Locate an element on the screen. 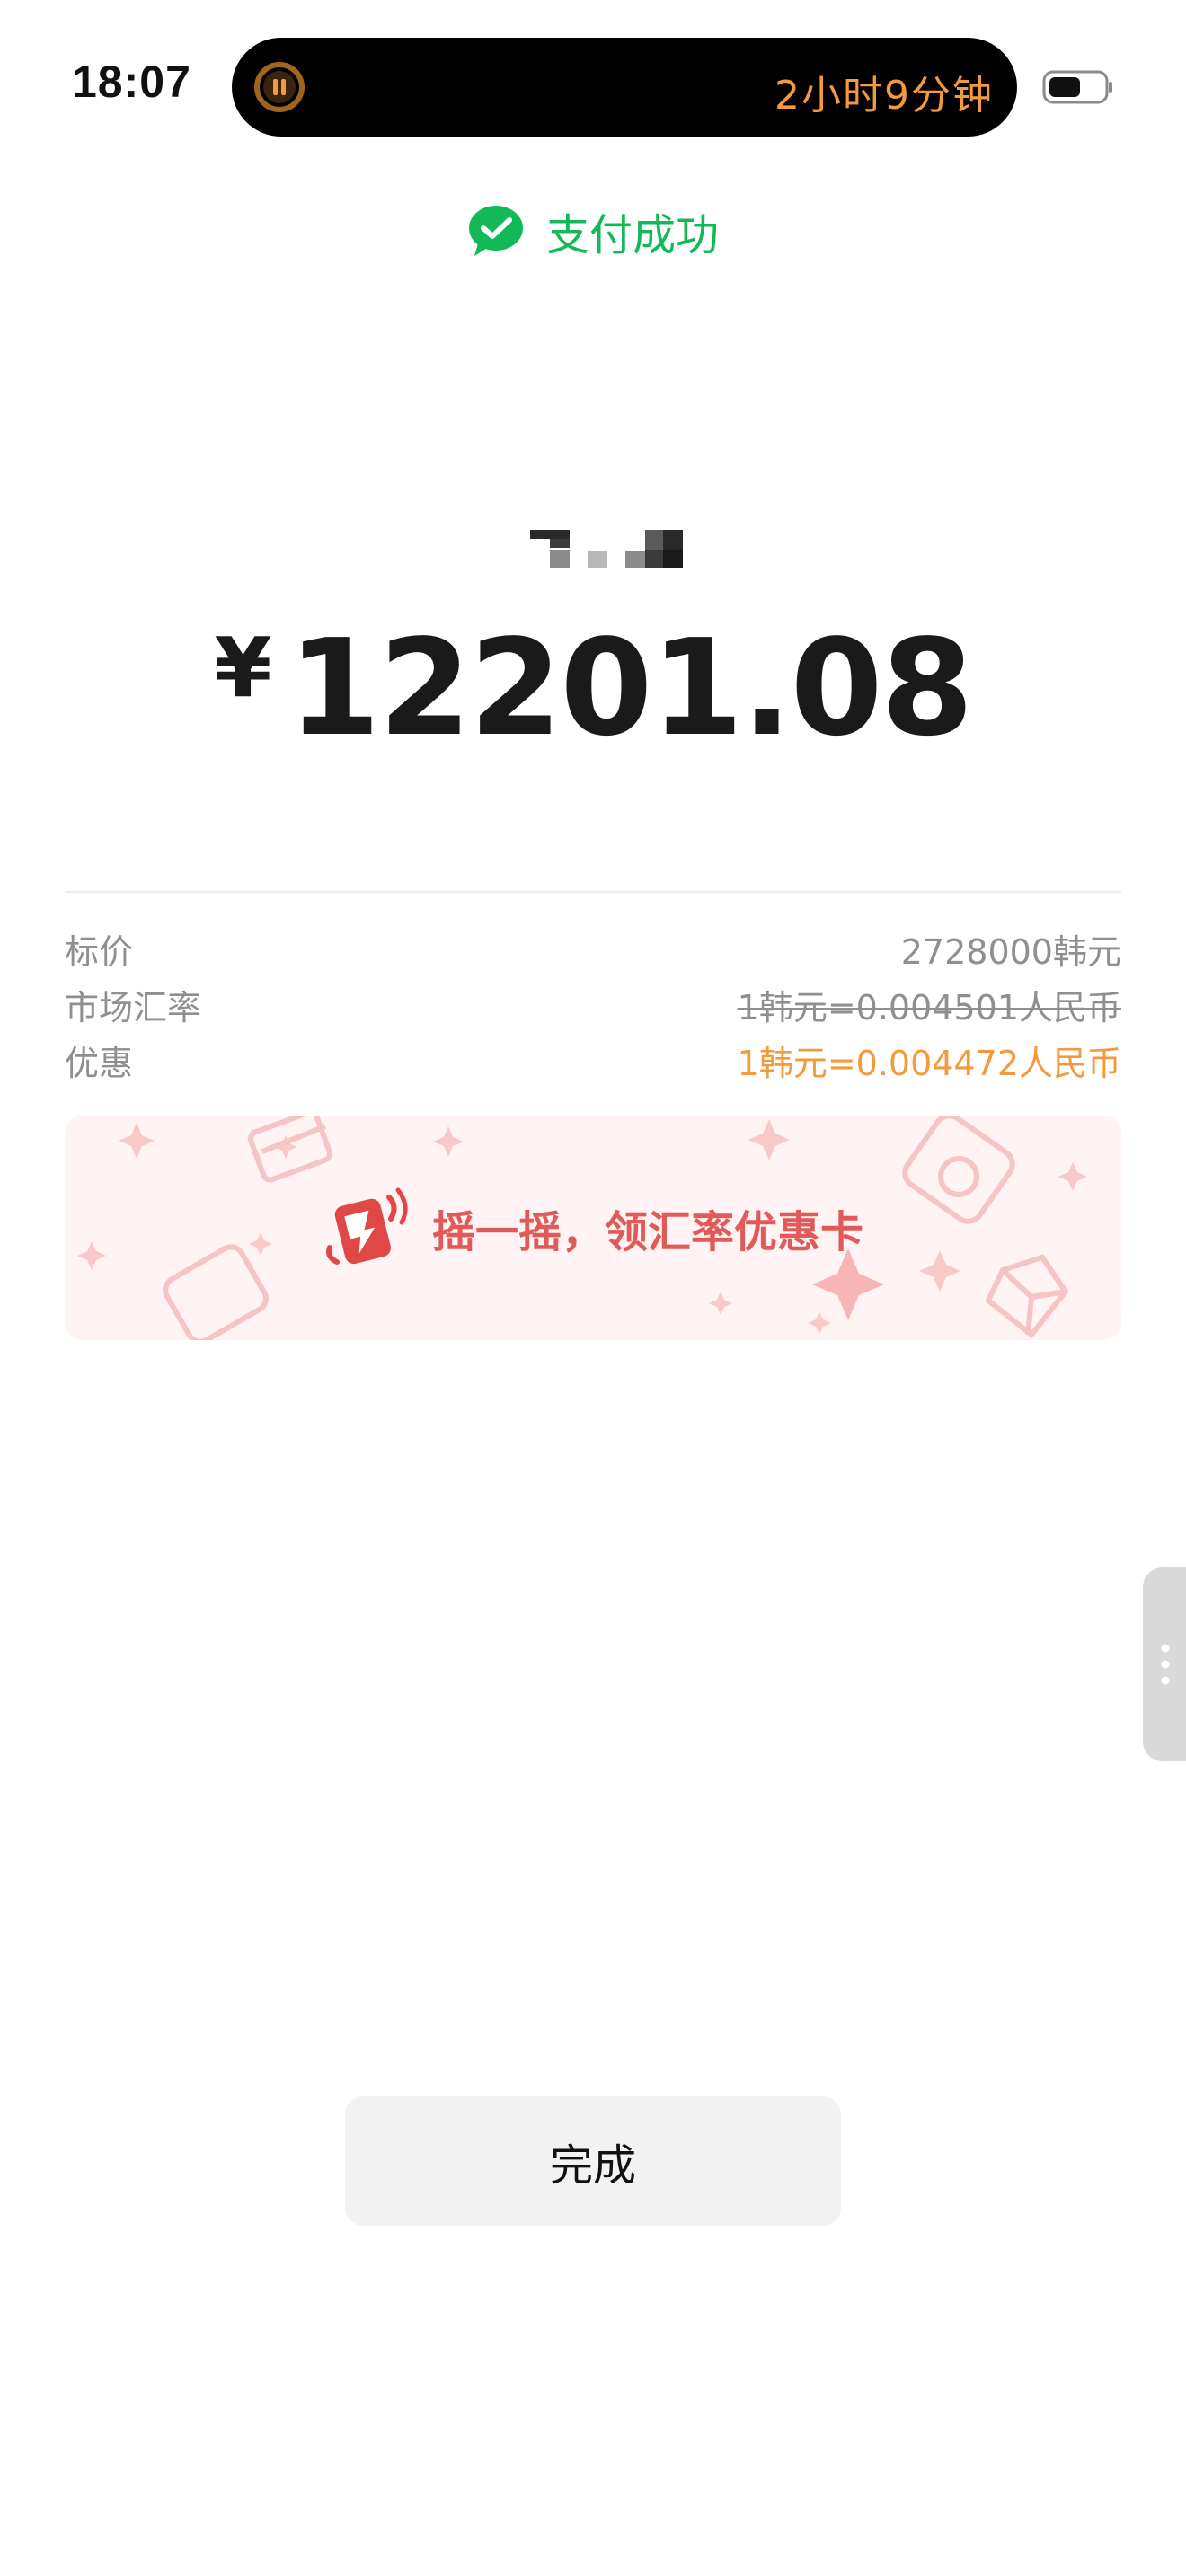  detail-label: 优惠 is located at coordinates (99, 1063).